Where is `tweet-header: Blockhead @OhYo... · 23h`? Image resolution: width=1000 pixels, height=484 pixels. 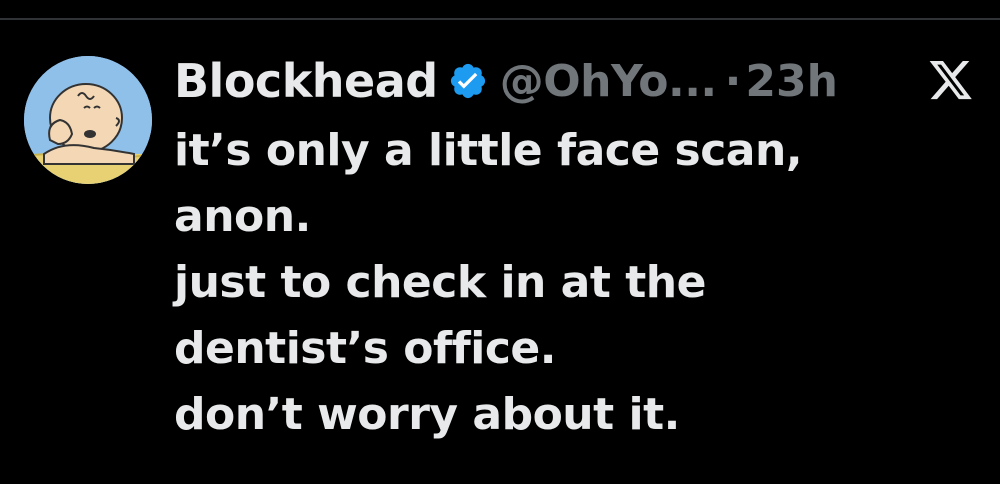 tweet-header: Blockhead @OhYo... · 23h is located at coordinates (506, 81).